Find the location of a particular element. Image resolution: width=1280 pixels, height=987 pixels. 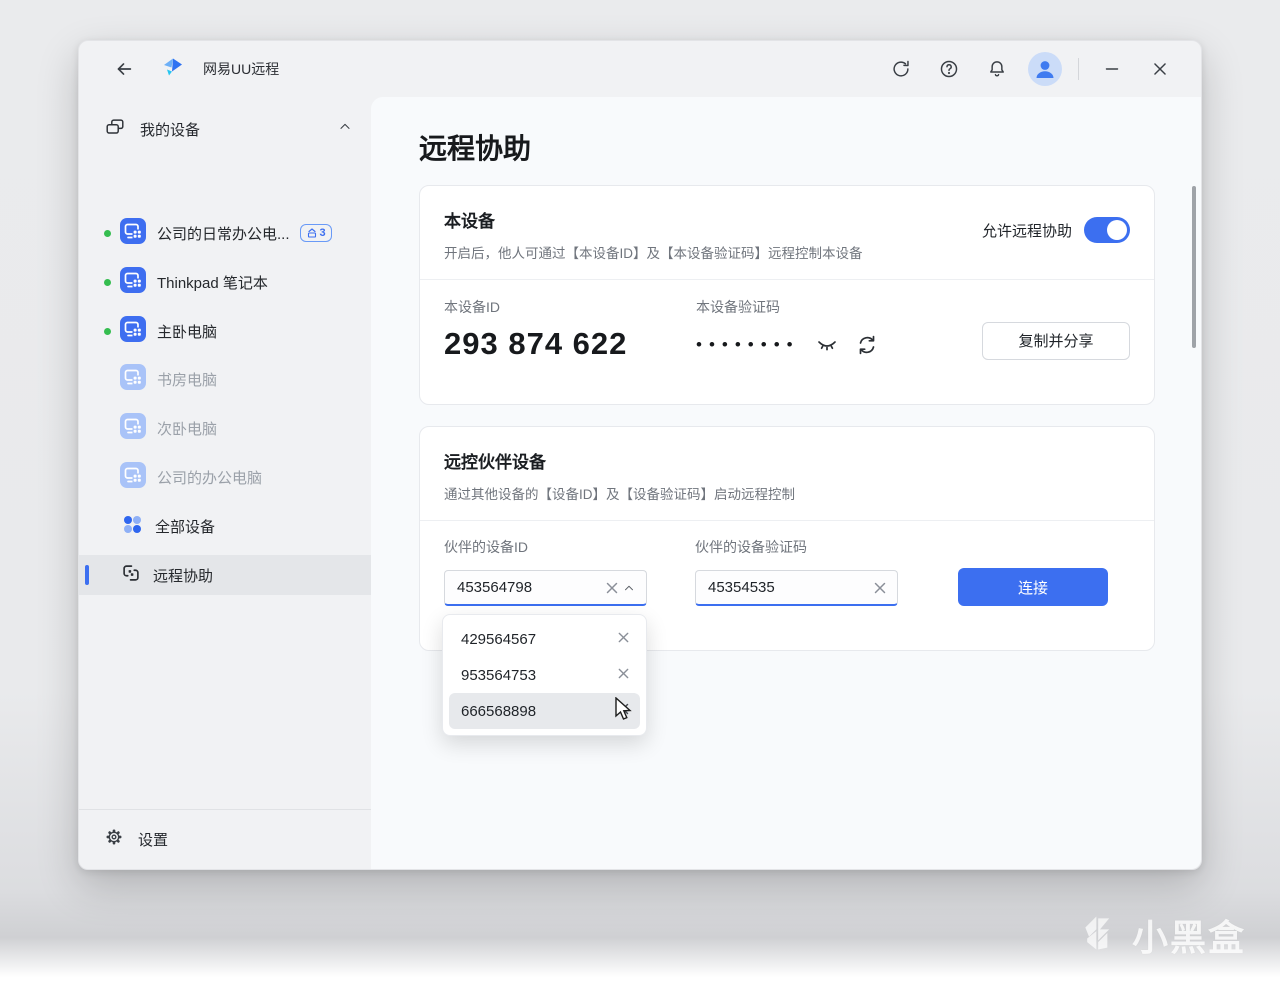

partner-id-input-wrap is located at coordinates (545, 588).